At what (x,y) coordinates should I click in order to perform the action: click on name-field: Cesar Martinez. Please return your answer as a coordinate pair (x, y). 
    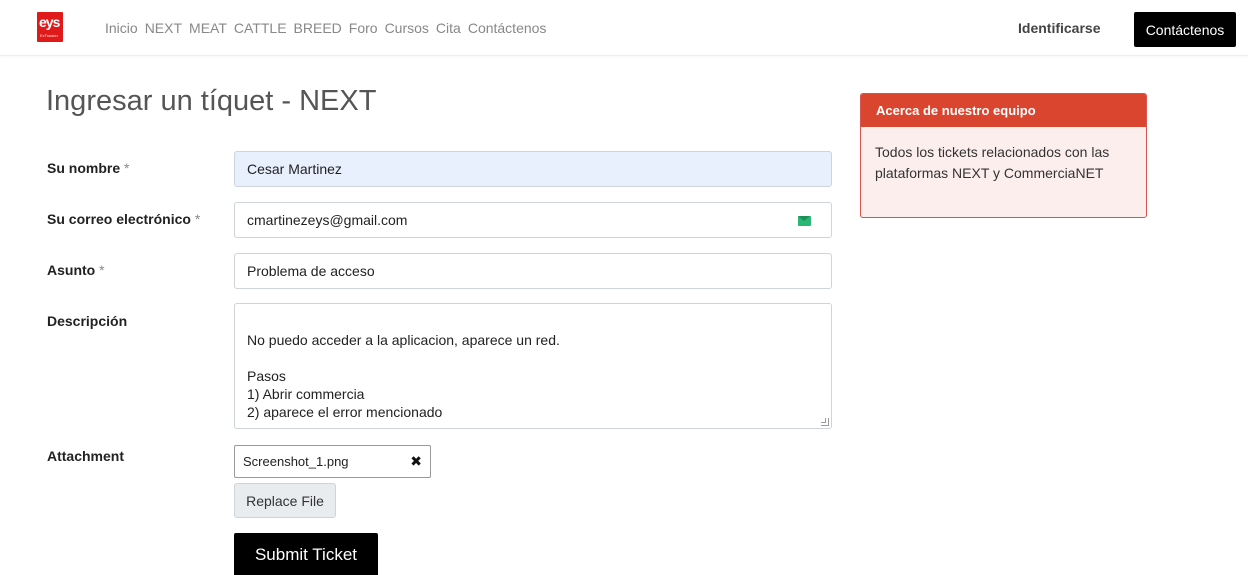
    Looking at the image, I should click on (533, 169).